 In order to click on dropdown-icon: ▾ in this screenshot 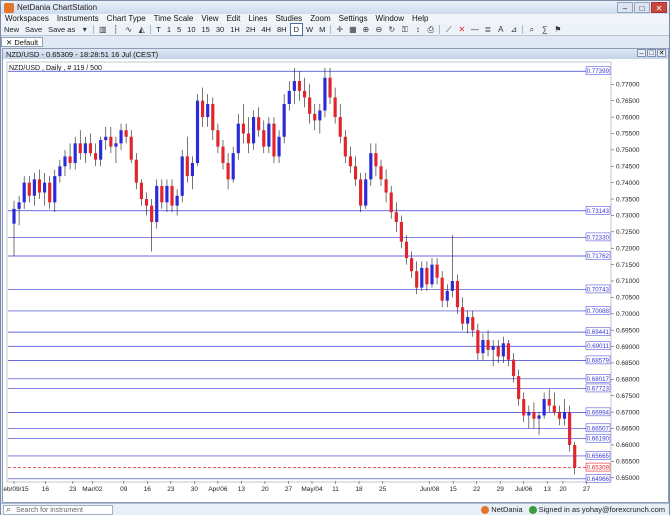, I will do `click(84, 29)`.